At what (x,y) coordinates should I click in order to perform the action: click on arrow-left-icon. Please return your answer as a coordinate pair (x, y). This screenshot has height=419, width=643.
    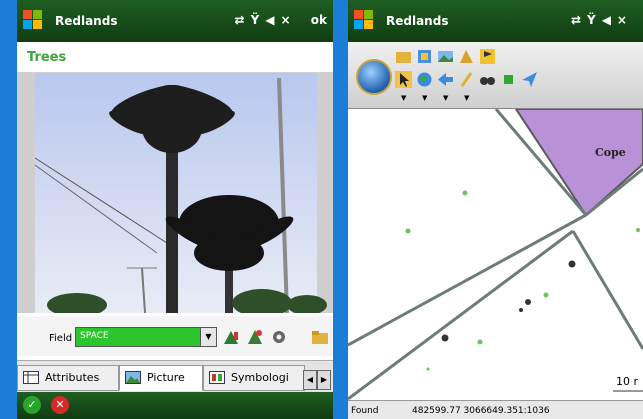
    Looking at the image, I should click on (445, 79).